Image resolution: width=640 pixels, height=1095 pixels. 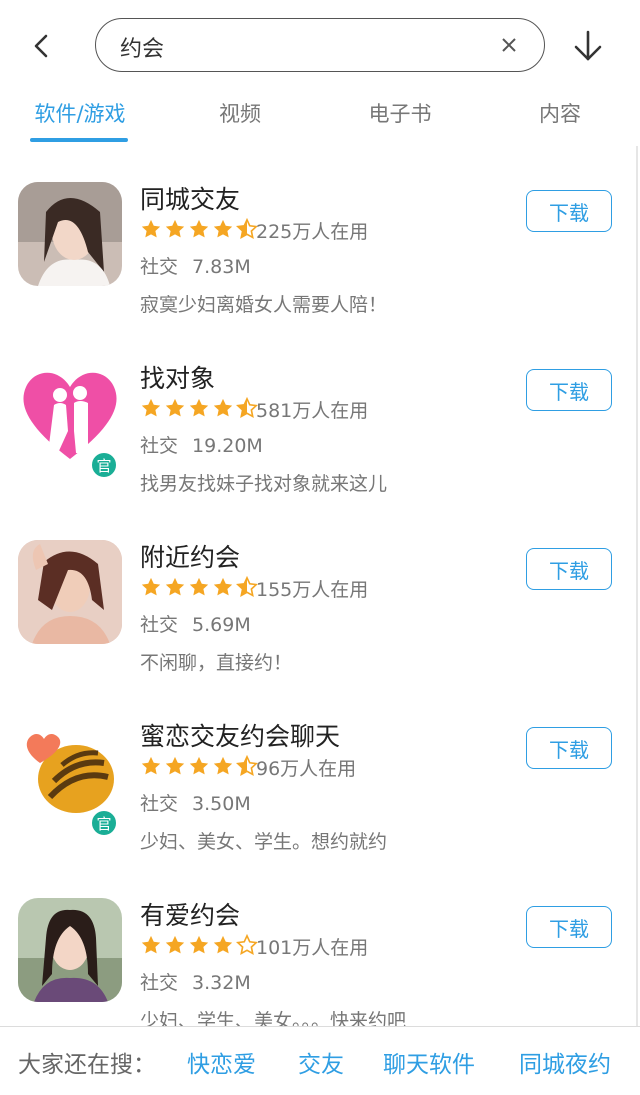 I want to click on app-size: 3.32M, so click(x=221, y=983).